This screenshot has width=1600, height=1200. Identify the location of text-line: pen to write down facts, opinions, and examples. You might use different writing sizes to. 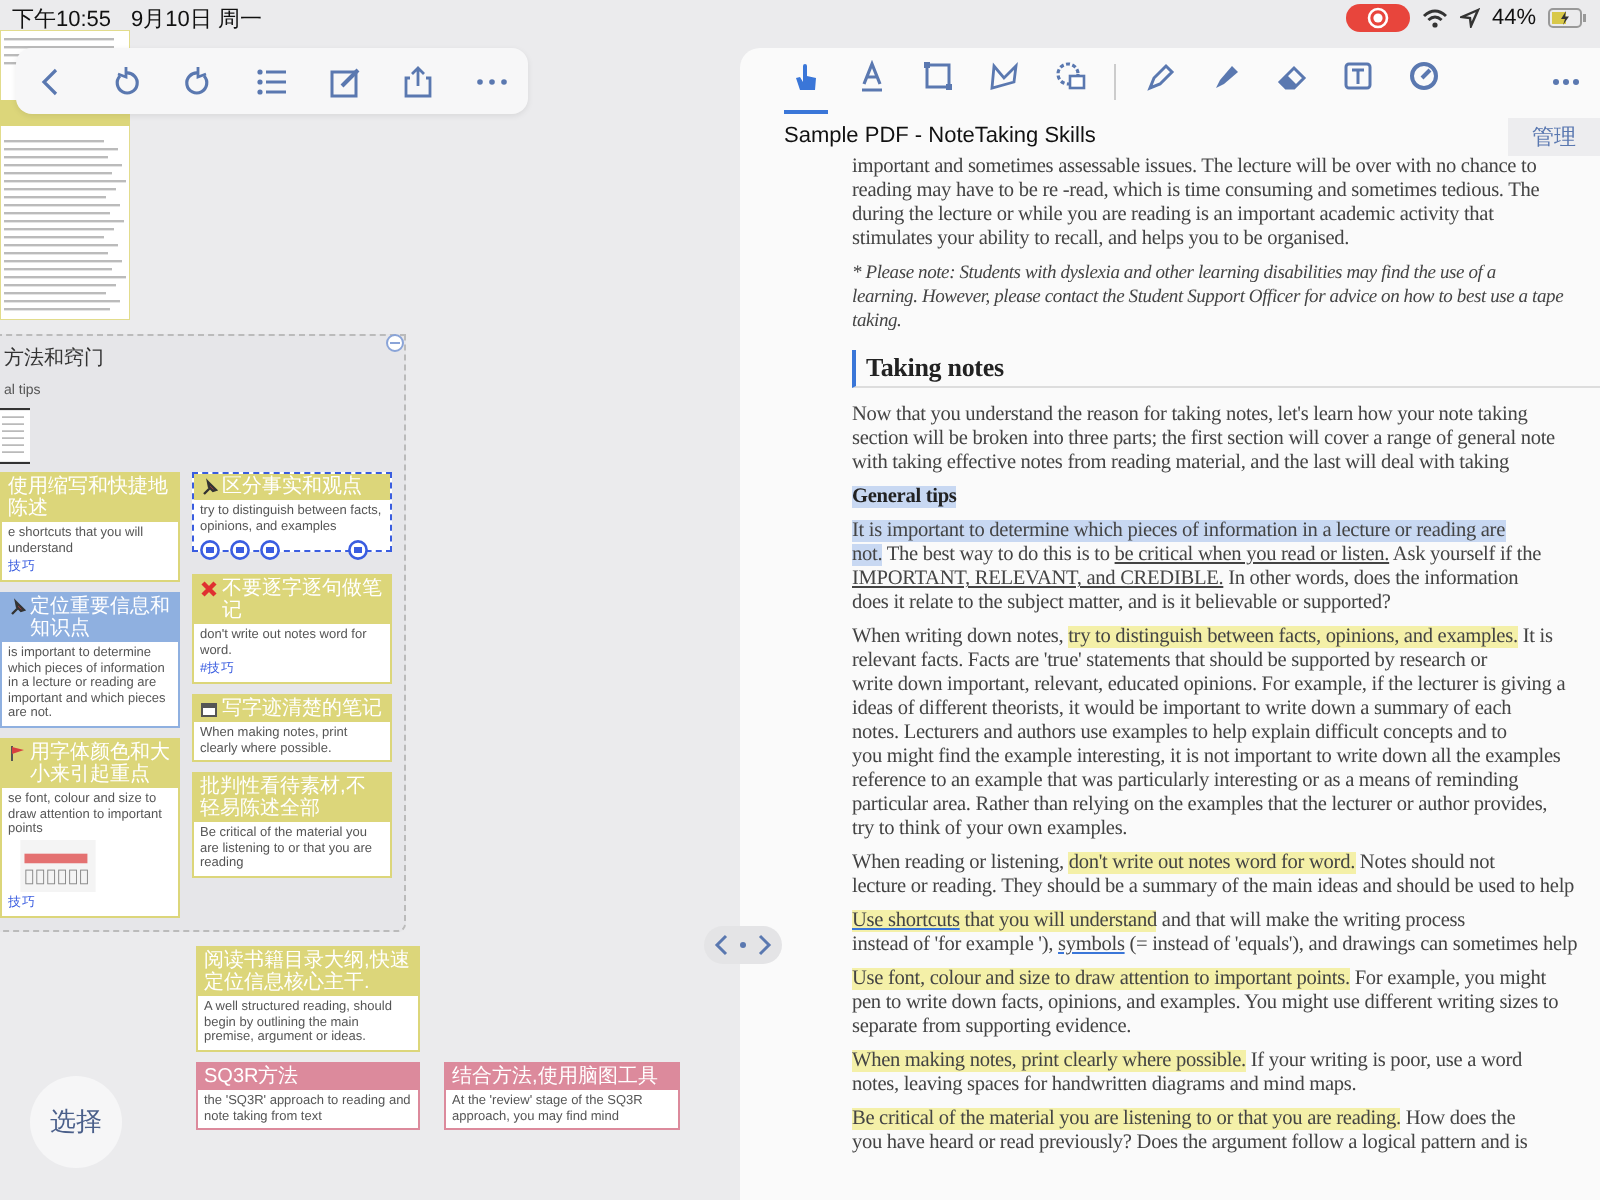
(1206, 1004).